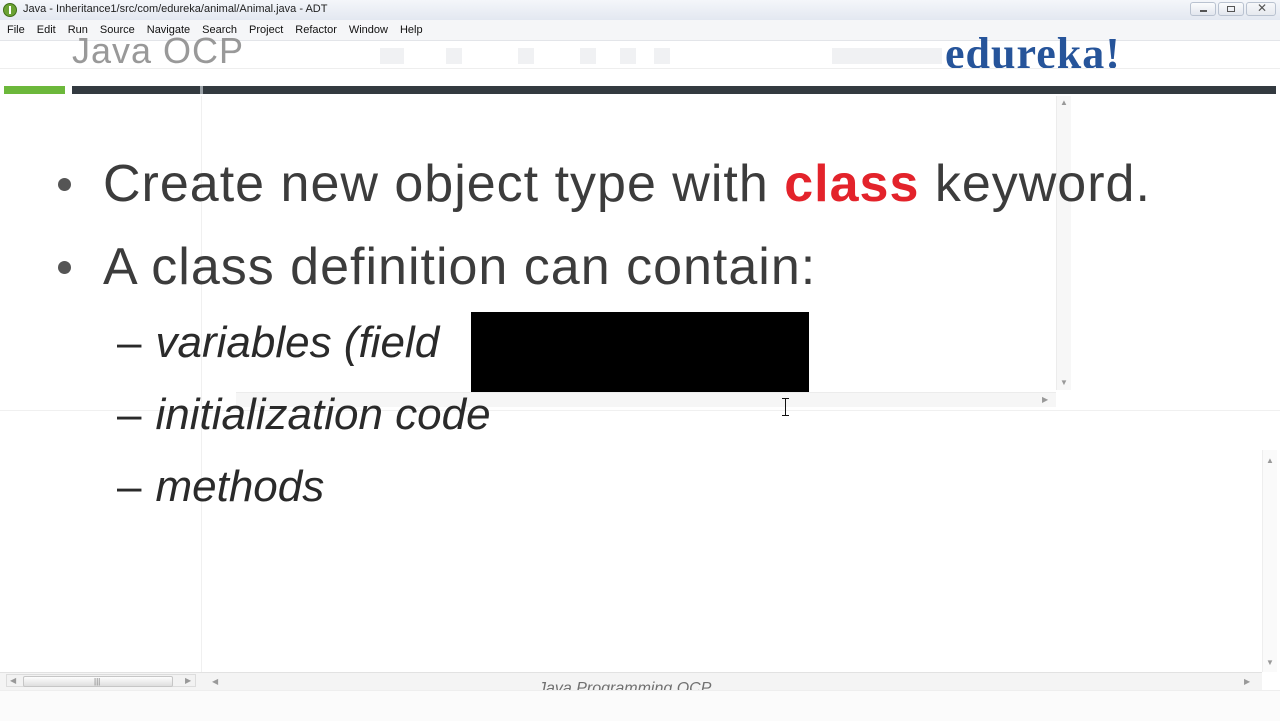 The height and width of the screenshot is (721, 1280). Describe the element at coordinates (1033, 53) in the screenshot. I see `brand-logo: edureka!` at that location.